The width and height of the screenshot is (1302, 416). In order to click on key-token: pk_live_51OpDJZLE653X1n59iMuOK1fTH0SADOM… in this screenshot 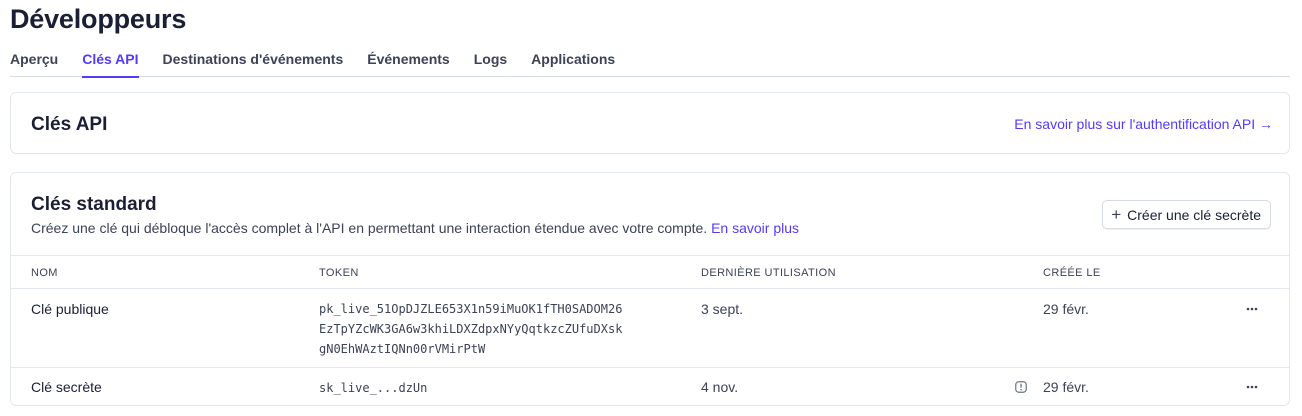, I will do `click(470, 329)`.